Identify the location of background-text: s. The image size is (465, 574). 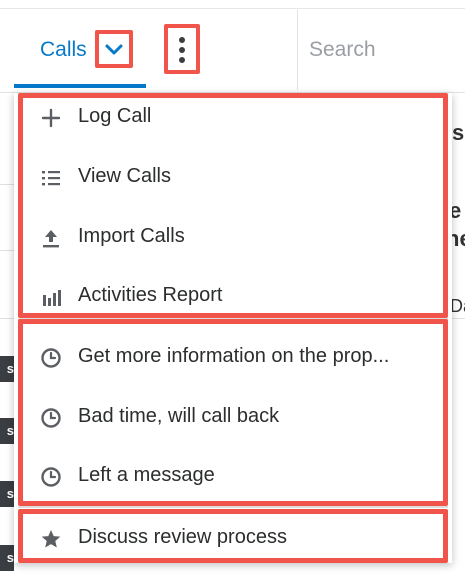
(458, 132).